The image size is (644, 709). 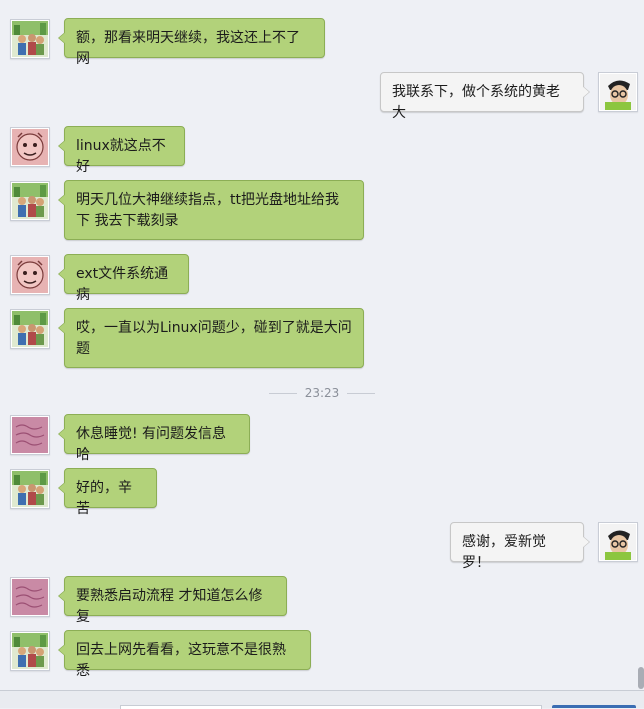 I want to click on message-bubble: ext文件系统通病, so click(x=123, y=278).